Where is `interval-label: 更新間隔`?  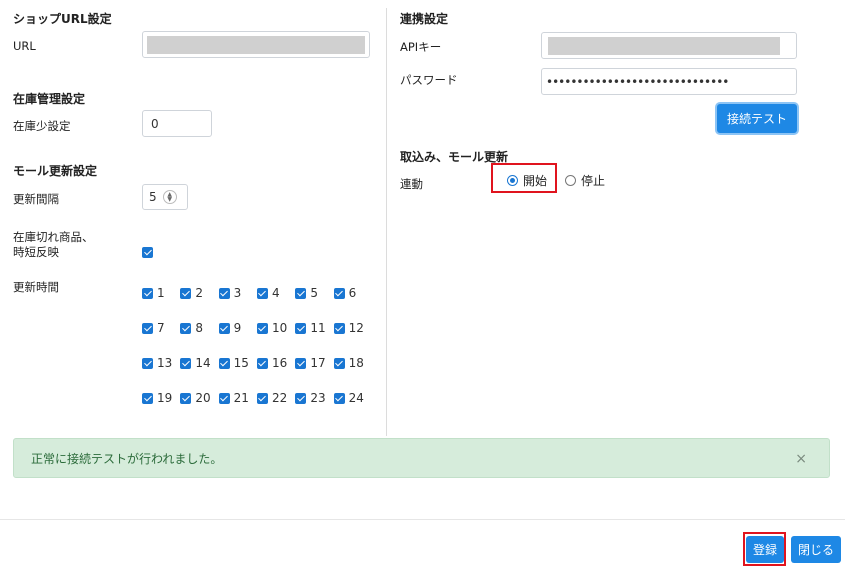 interval-label: 更新間隔 is located at coordinates (36, 199).